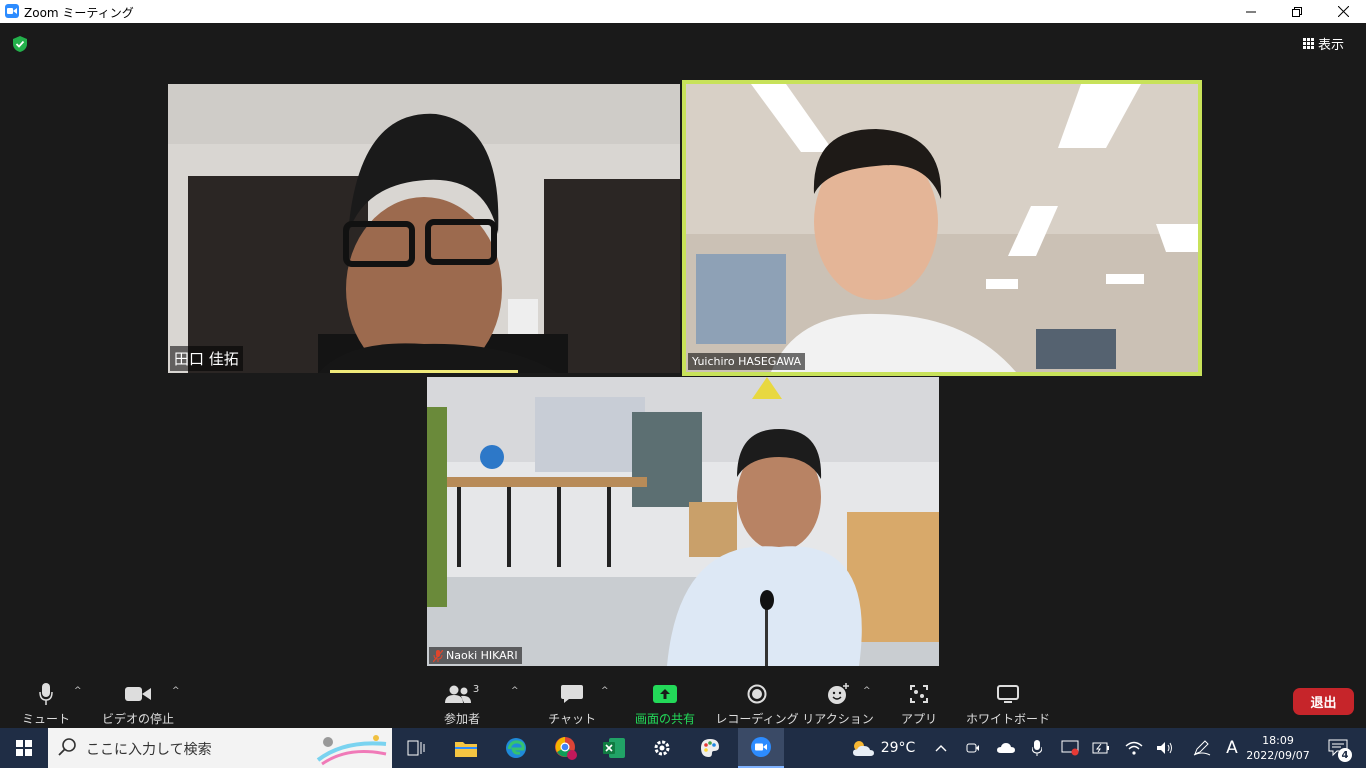  What do you see at coordinates (176, 691) in the screenshot?
I see `video-options-chevron-up-icon: ^` at bounding box center [176, 691].